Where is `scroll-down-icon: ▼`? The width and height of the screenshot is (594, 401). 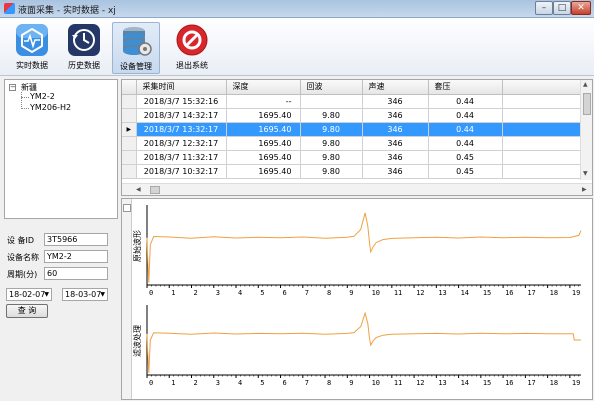
scroll-down-icon: ▼ is located at coordinates (585, 173).